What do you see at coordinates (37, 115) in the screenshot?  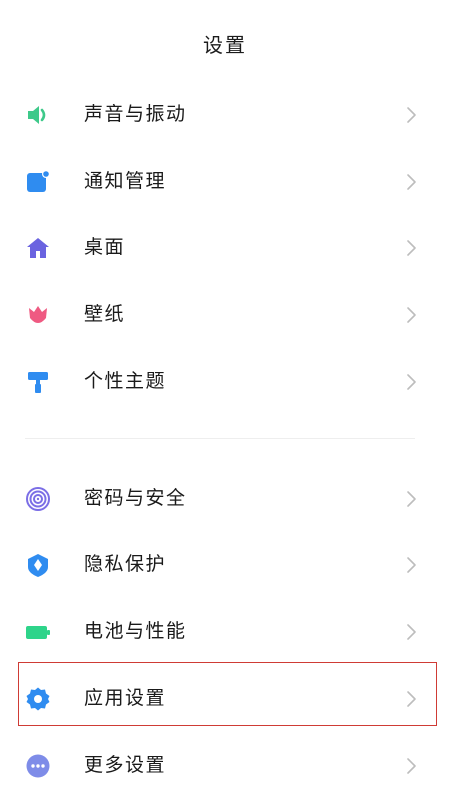 I see `speaker-icon` at bounding box center [37, 115].